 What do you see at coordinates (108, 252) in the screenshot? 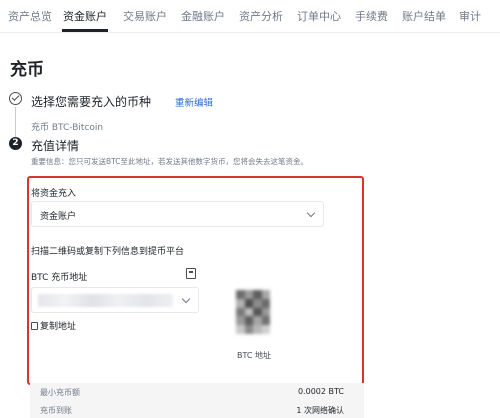
I see `scan-instruction: 扫描二维码或复制下列信息到提币平台` at bounding box center [108, 252].